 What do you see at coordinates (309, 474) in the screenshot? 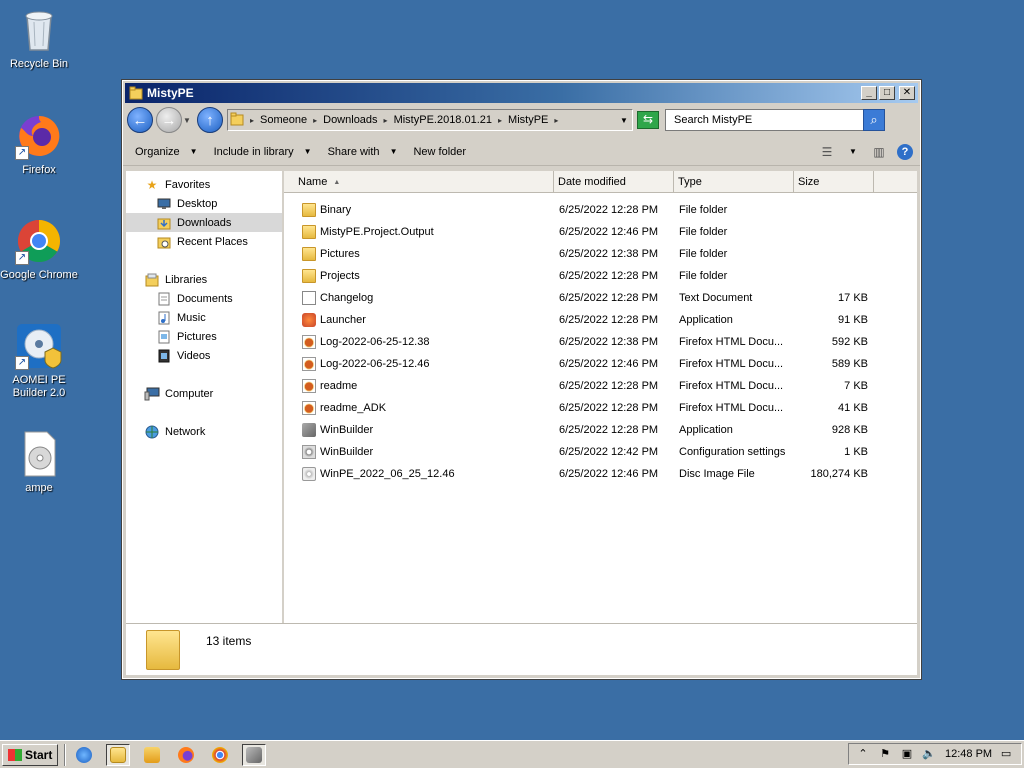
I see `disc-image-icon` at bounding box center [309, 474].